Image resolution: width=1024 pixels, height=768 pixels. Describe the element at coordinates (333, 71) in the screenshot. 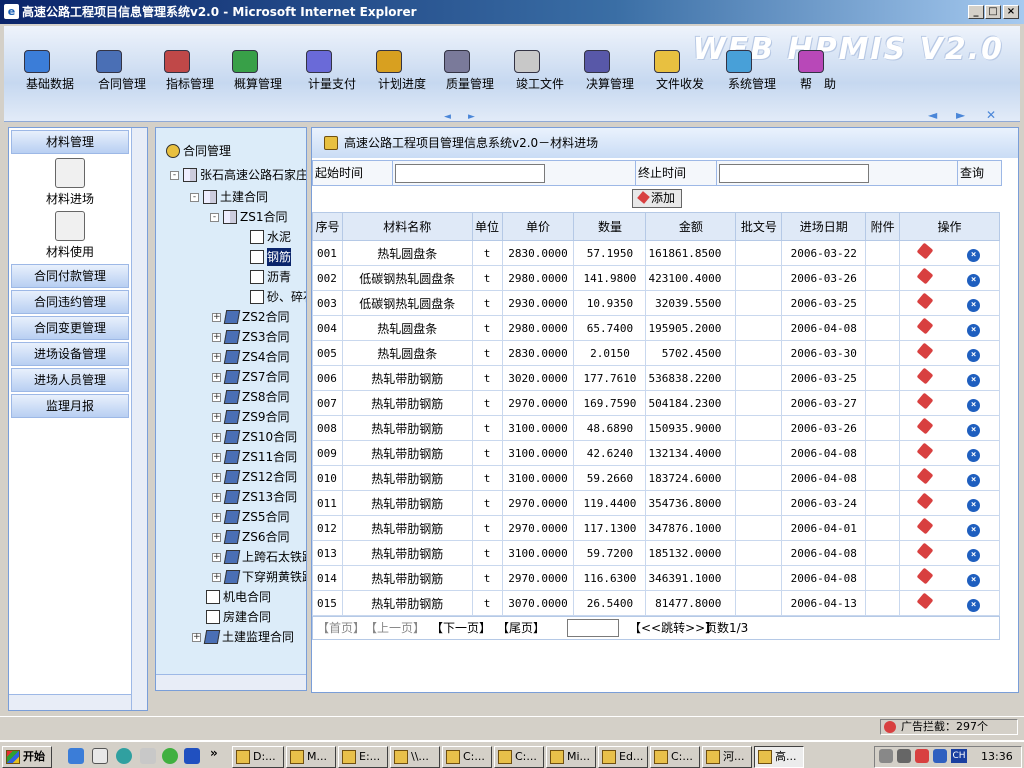

I see `topnav-item-4: 计量支付` at that location.